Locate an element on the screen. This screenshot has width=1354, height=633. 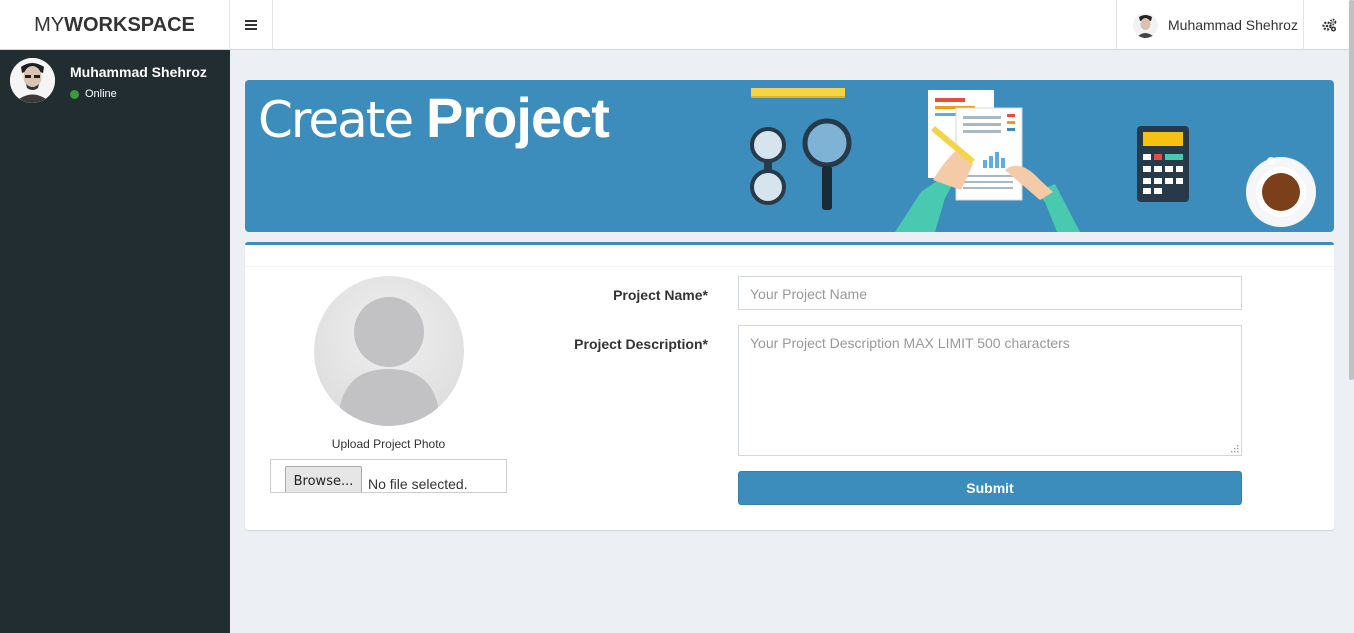
online-dot-icon is located at coordinates (74, 94).